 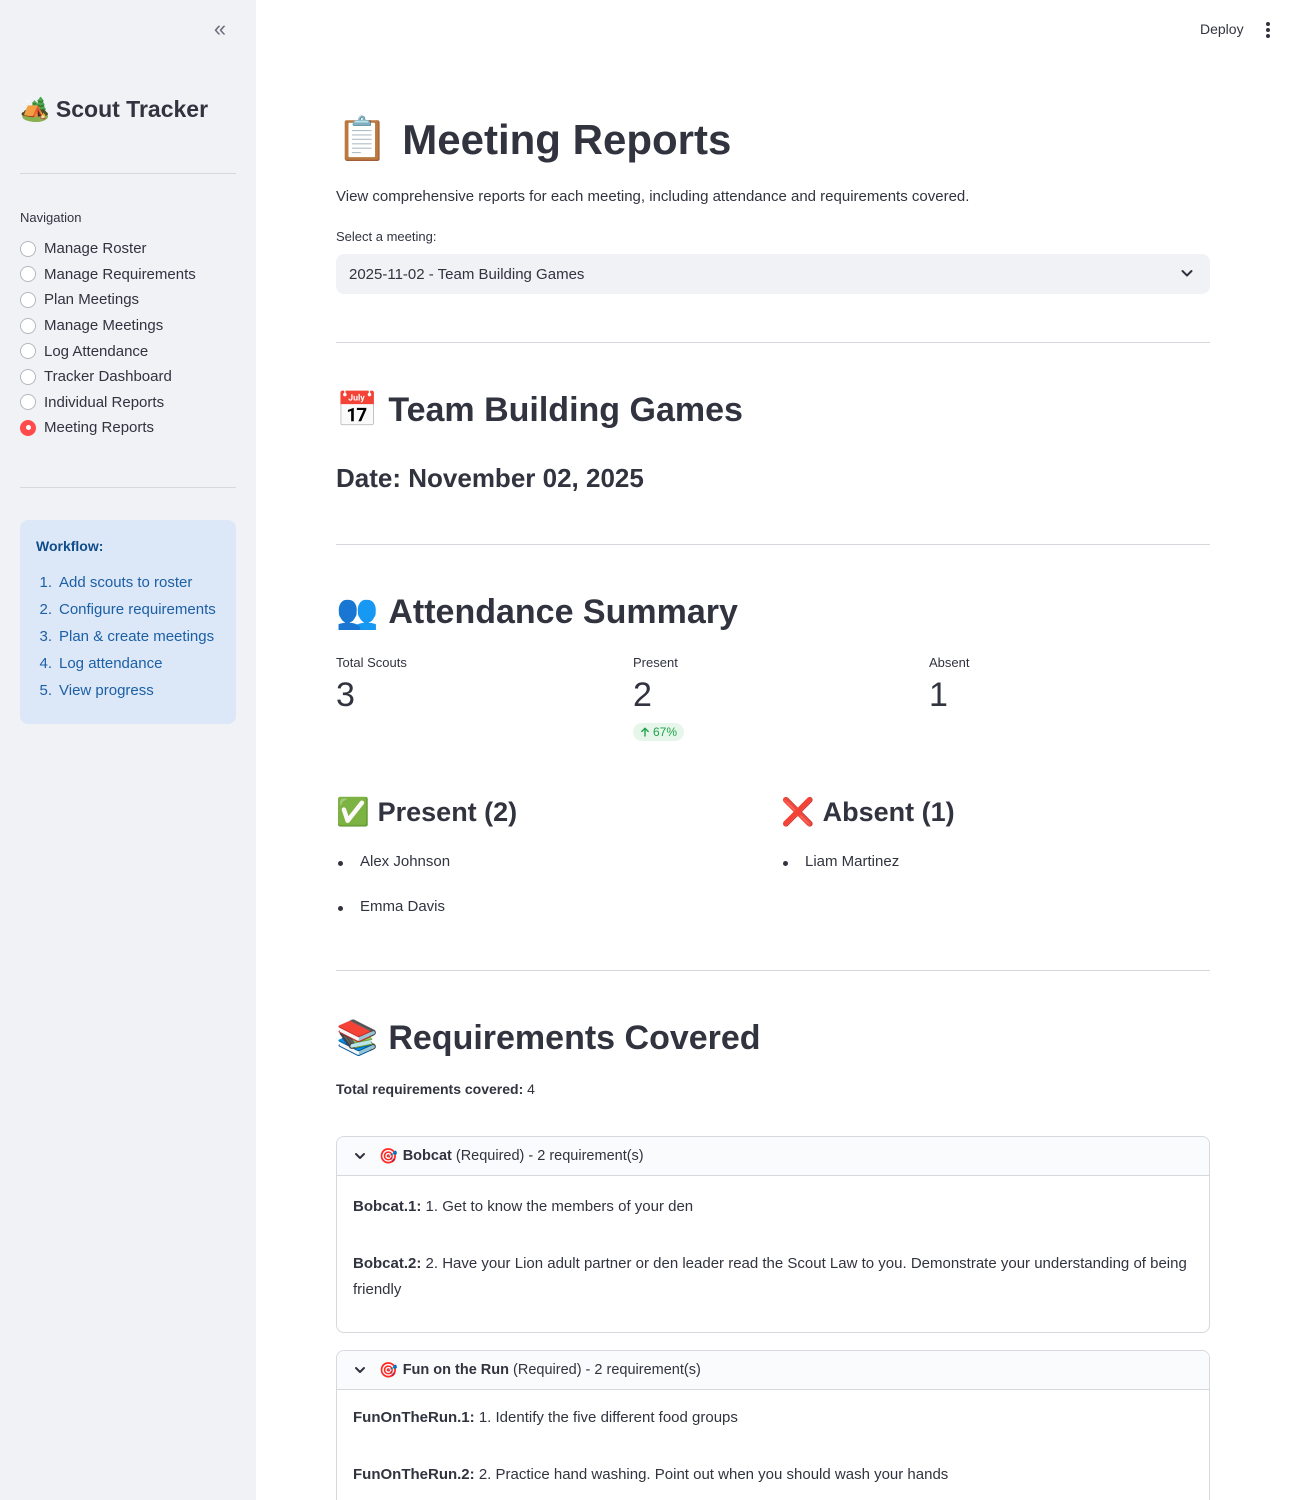 What do you see at coordinates (773, 274) in the screenshot?
I see `meeting-select: 2025-11-02 - Team Building Games` at bounding box center [773, 274].